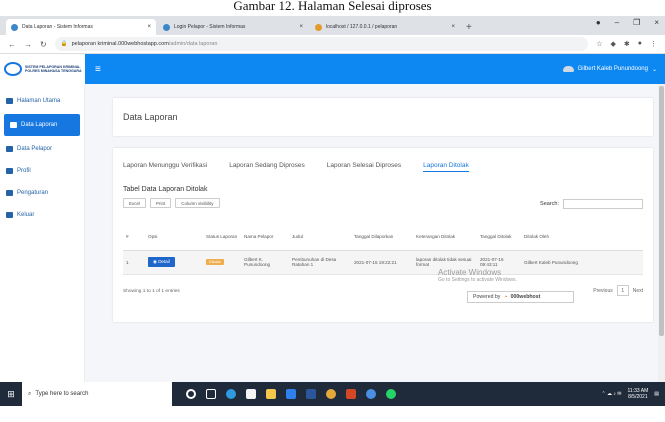  What do you see at coordinates (656, 394) in the screenshot?
I see `notification-icon: ▤` at bounding box center [656, 394].